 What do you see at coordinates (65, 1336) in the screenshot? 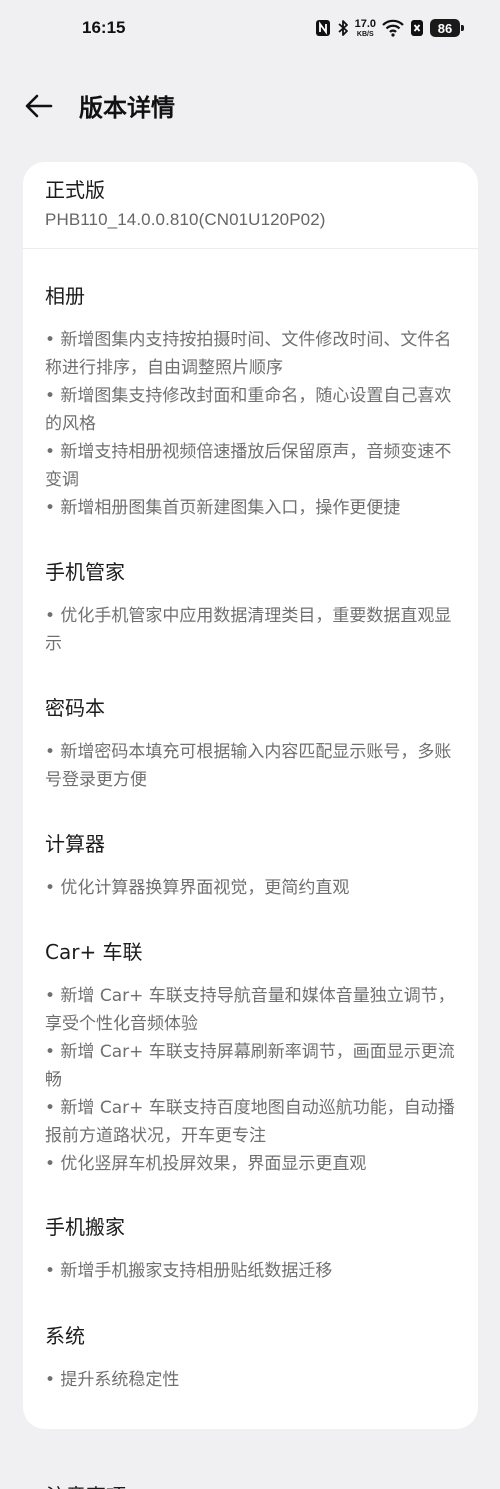
I see `section-title: 系统` at bounding box center [65, 1336].